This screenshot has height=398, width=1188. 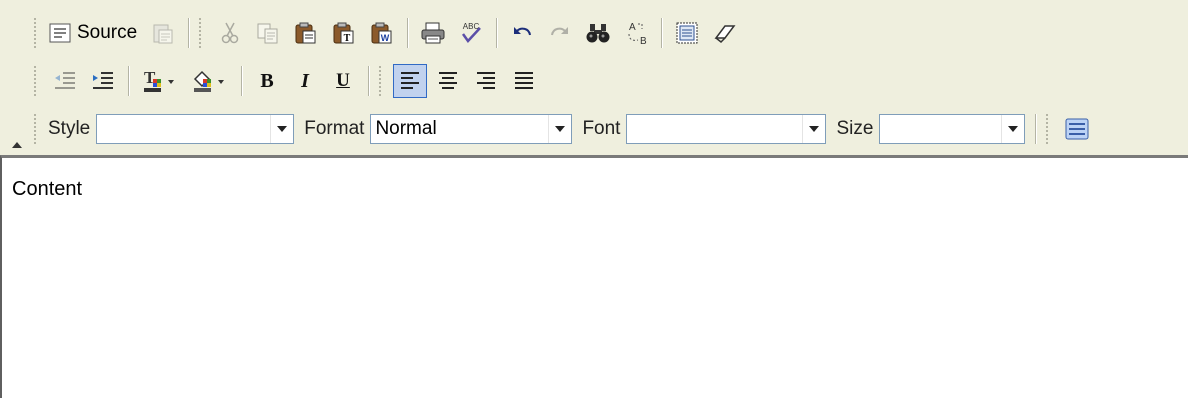 I want to click on text-color-button: T, so click(x=160, y=81).